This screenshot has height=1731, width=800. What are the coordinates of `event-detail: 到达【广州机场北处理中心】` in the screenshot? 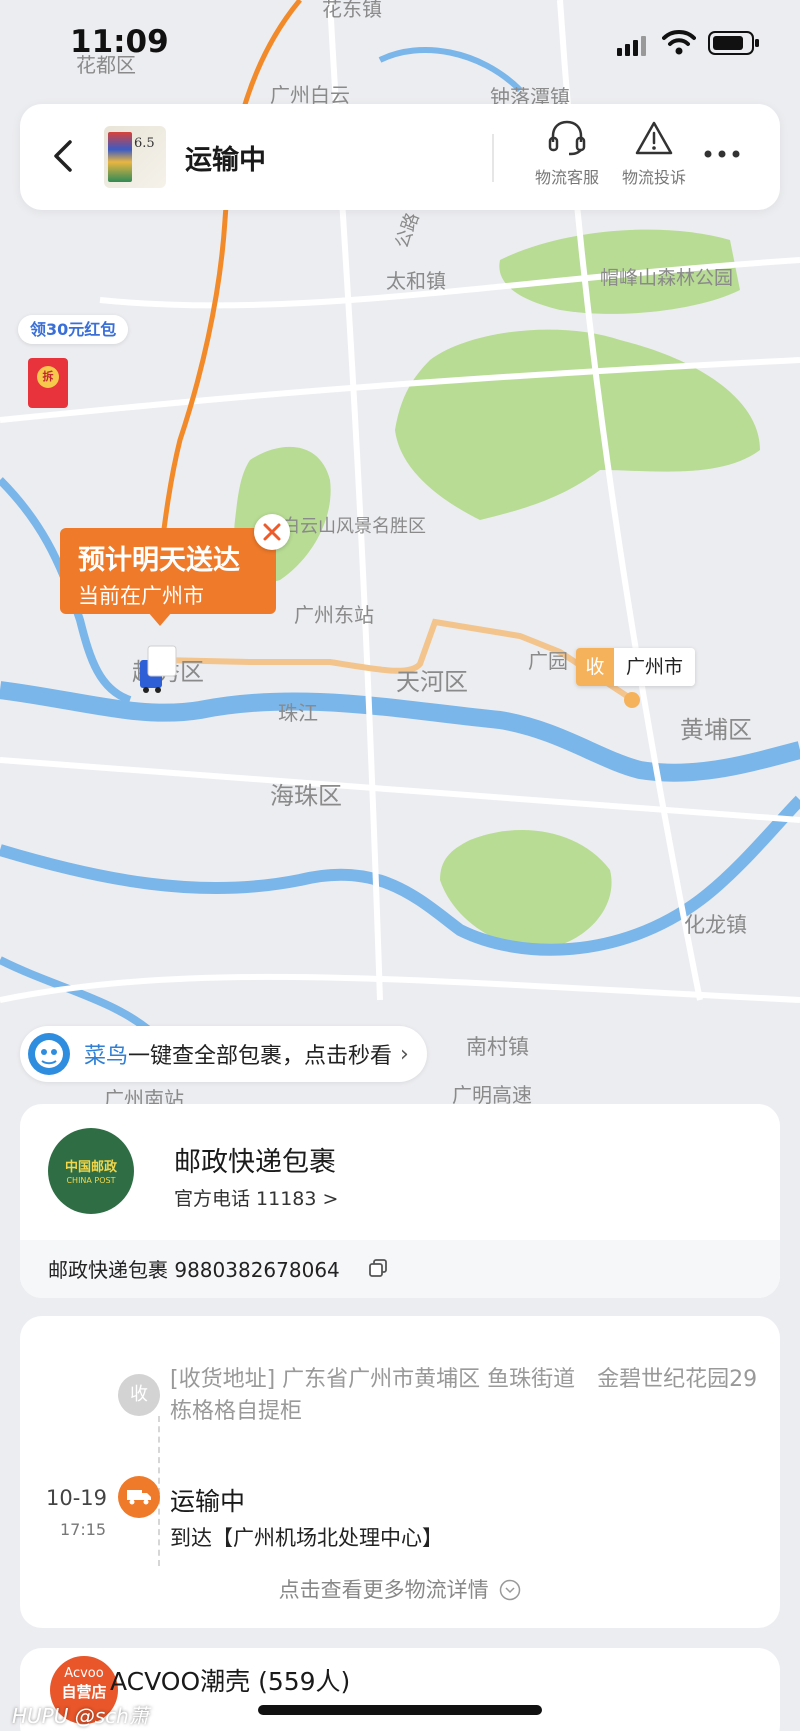 It's located at (306, 1538).